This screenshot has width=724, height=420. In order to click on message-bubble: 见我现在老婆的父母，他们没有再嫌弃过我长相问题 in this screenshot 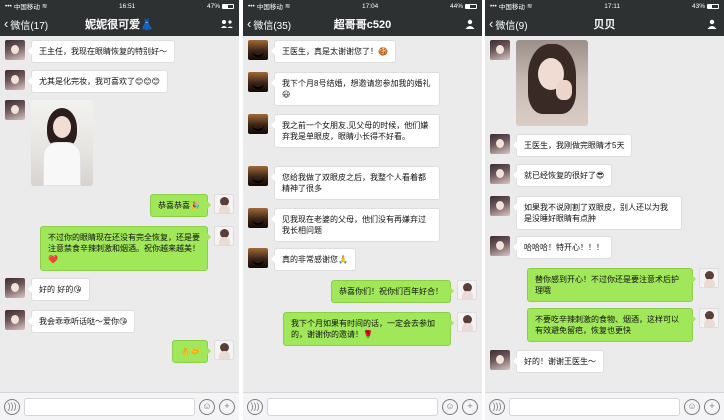, I will do `click(355, 225)`.